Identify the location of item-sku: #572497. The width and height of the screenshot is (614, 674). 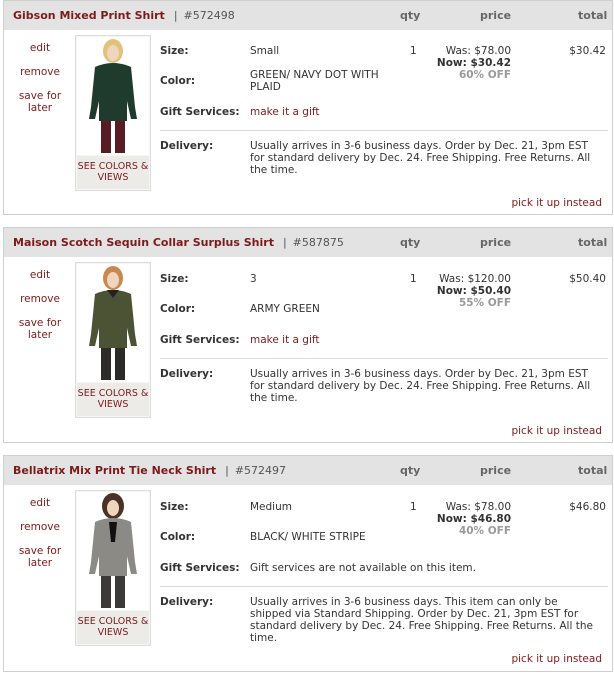
(260, 470).